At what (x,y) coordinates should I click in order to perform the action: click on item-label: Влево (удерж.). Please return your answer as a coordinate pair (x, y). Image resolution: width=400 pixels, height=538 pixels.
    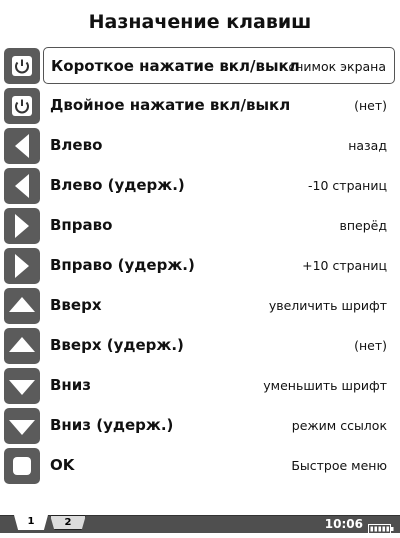
    Looking at the image, I should click on (117, 185).